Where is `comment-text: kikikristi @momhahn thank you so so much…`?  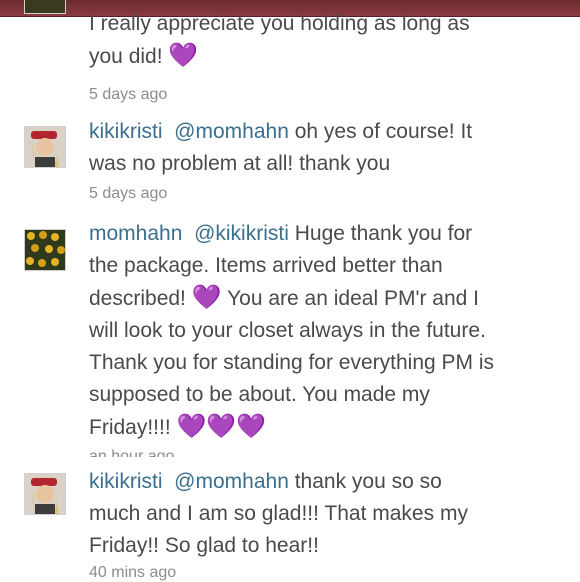 comment-text: kikikristi @momhahn thank you so so much… is located at coordinates (278, 513).